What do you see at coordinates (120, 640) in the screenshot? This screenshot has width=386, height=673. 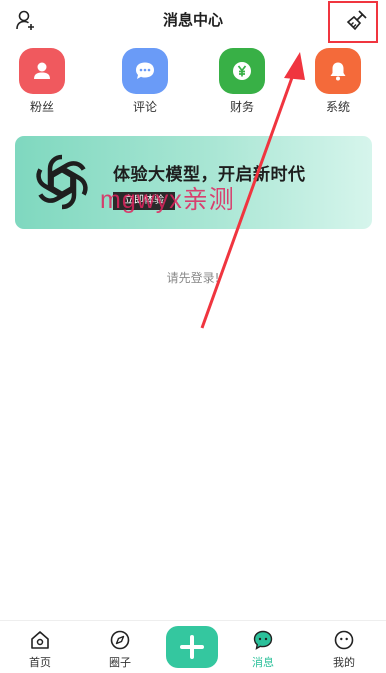 I see `compass-icon` at bounding box center [120, 640].